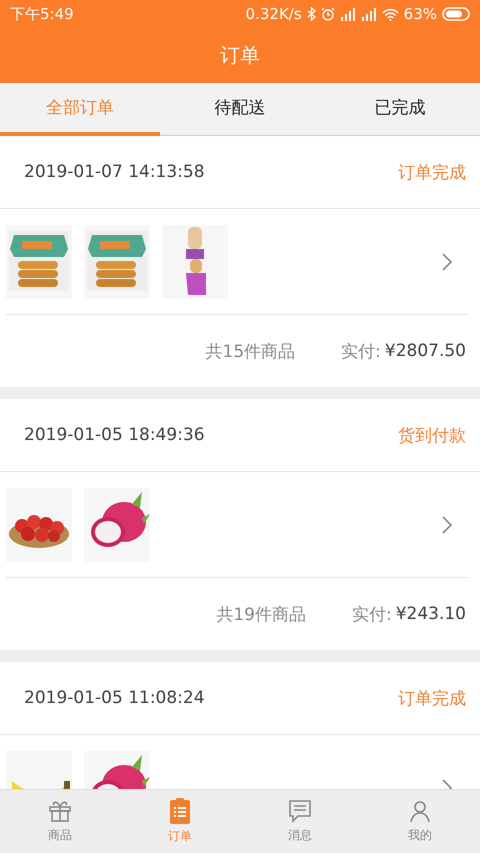 The height and width of the screenshot is (853, 480). I want to click on battery-icon, so click(456, 14).